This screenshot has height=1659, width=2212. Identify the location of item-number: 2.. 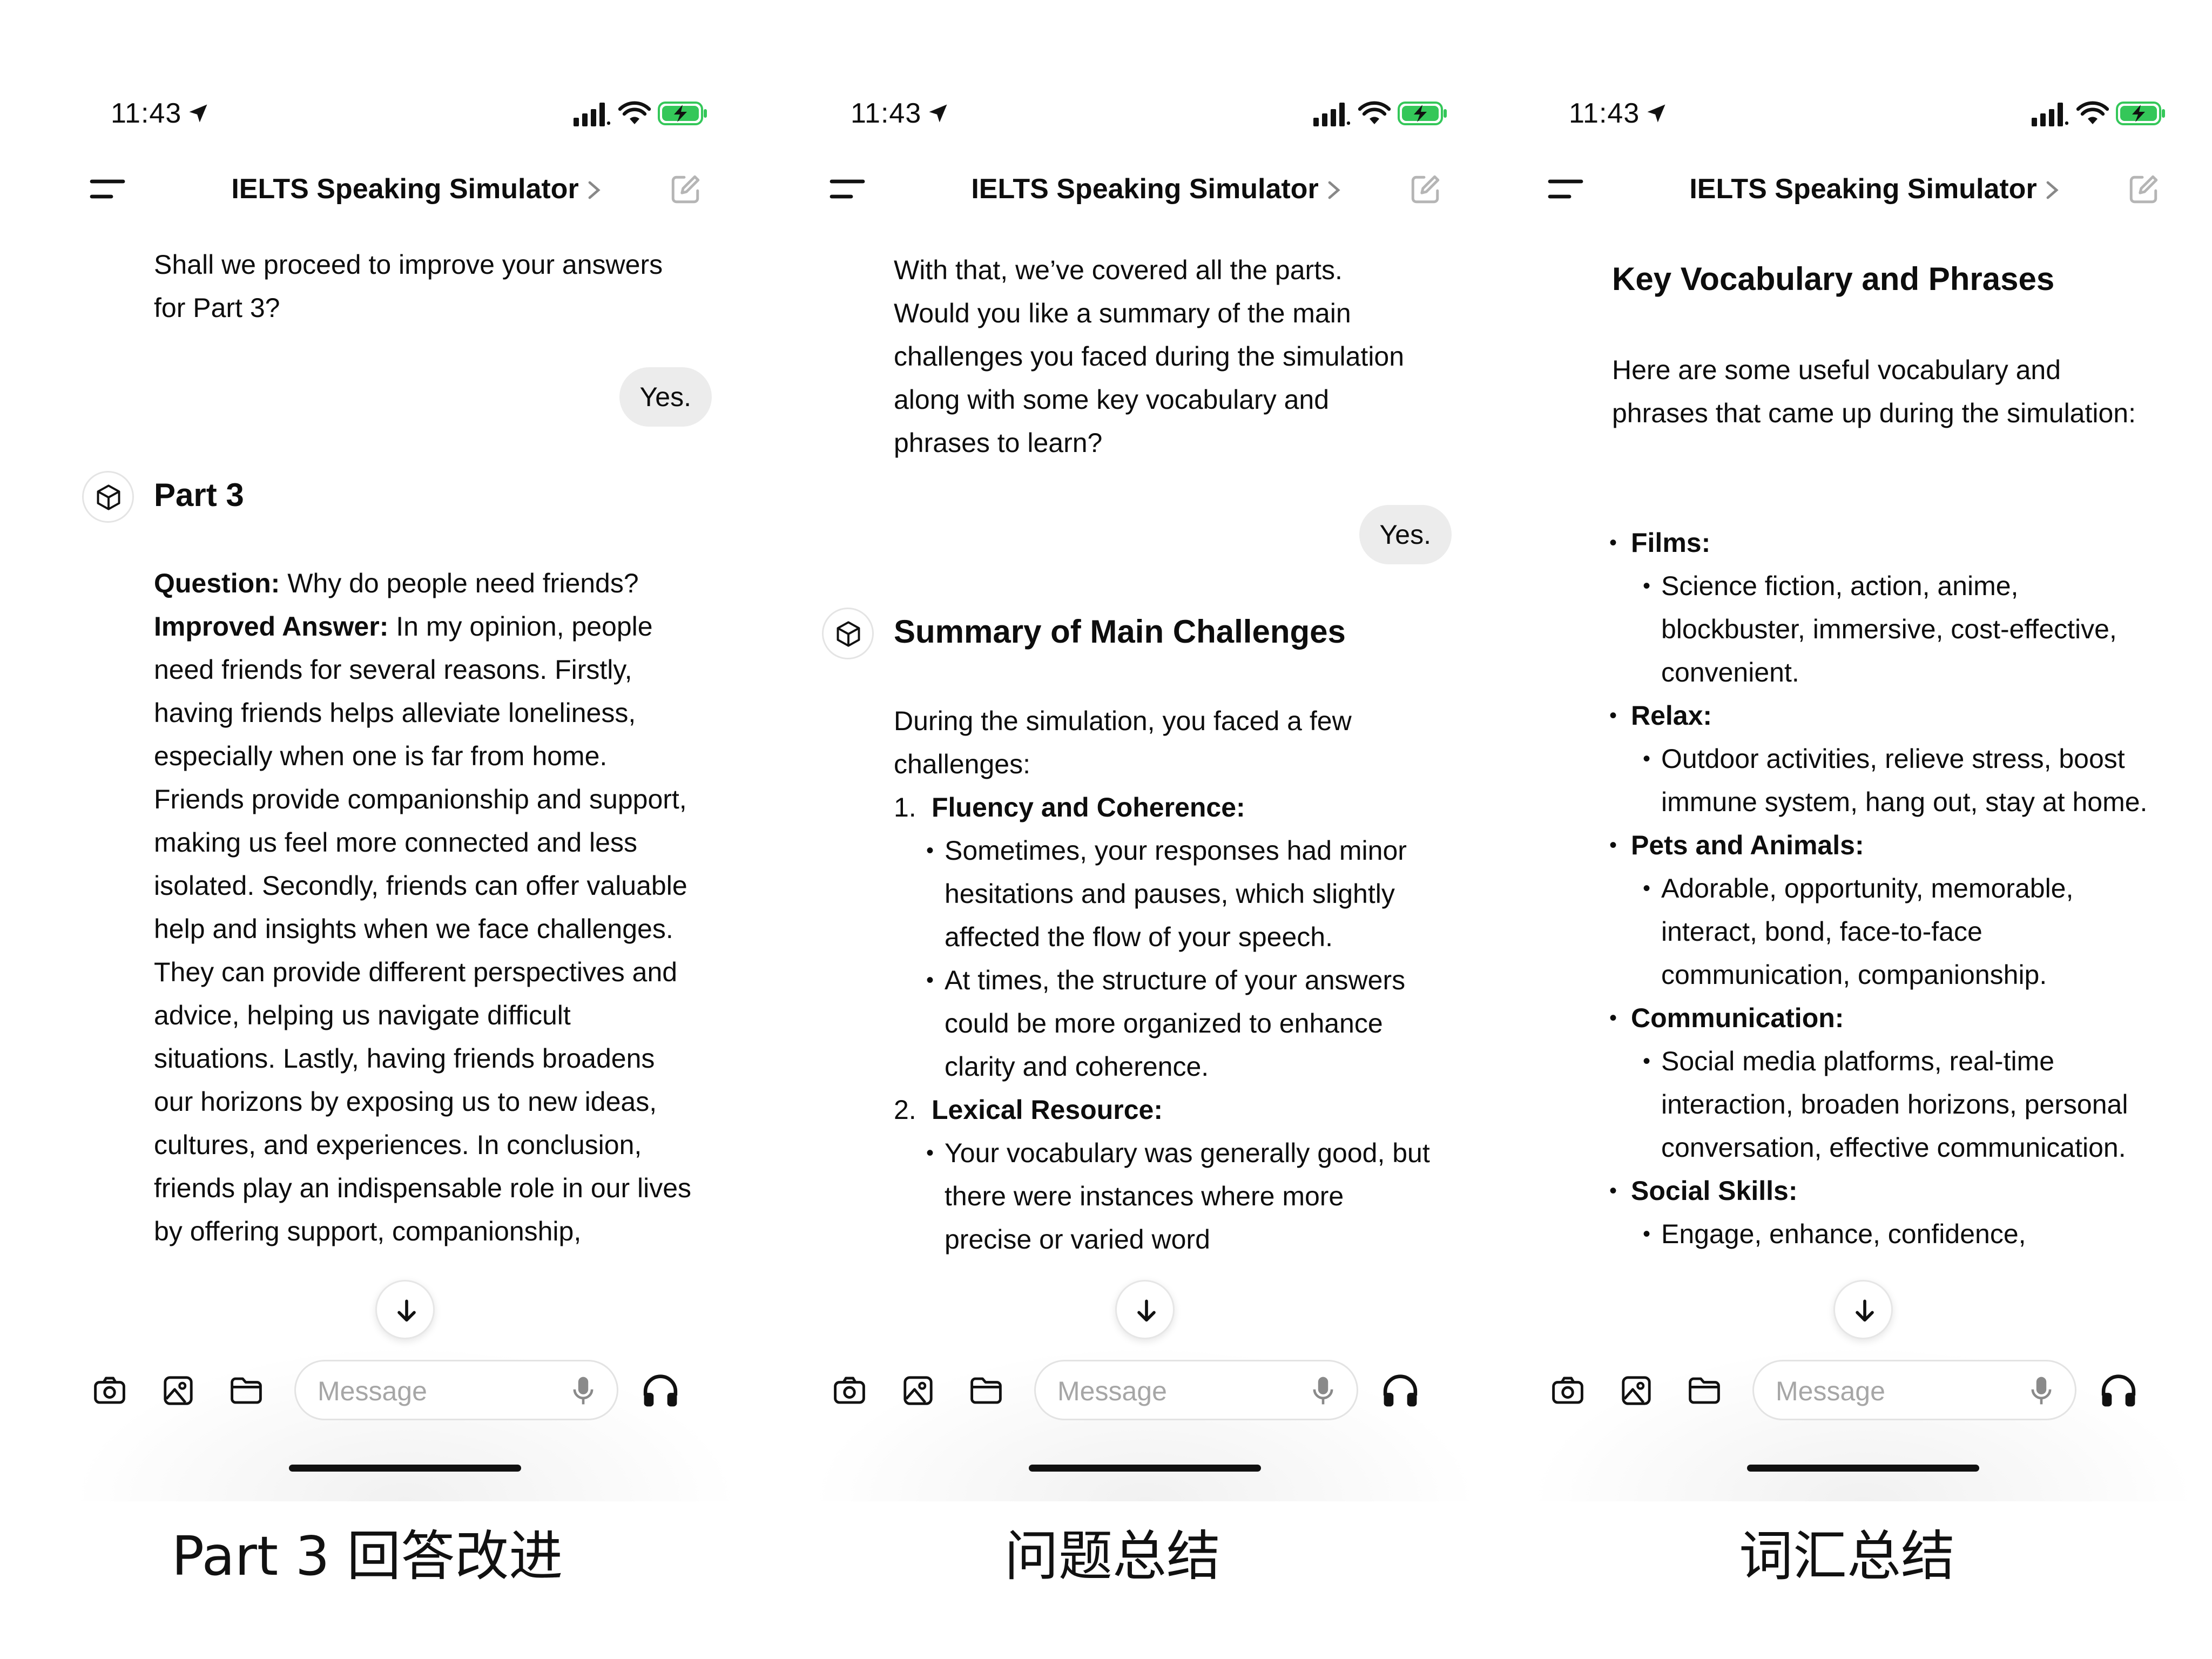
(905, 1110).